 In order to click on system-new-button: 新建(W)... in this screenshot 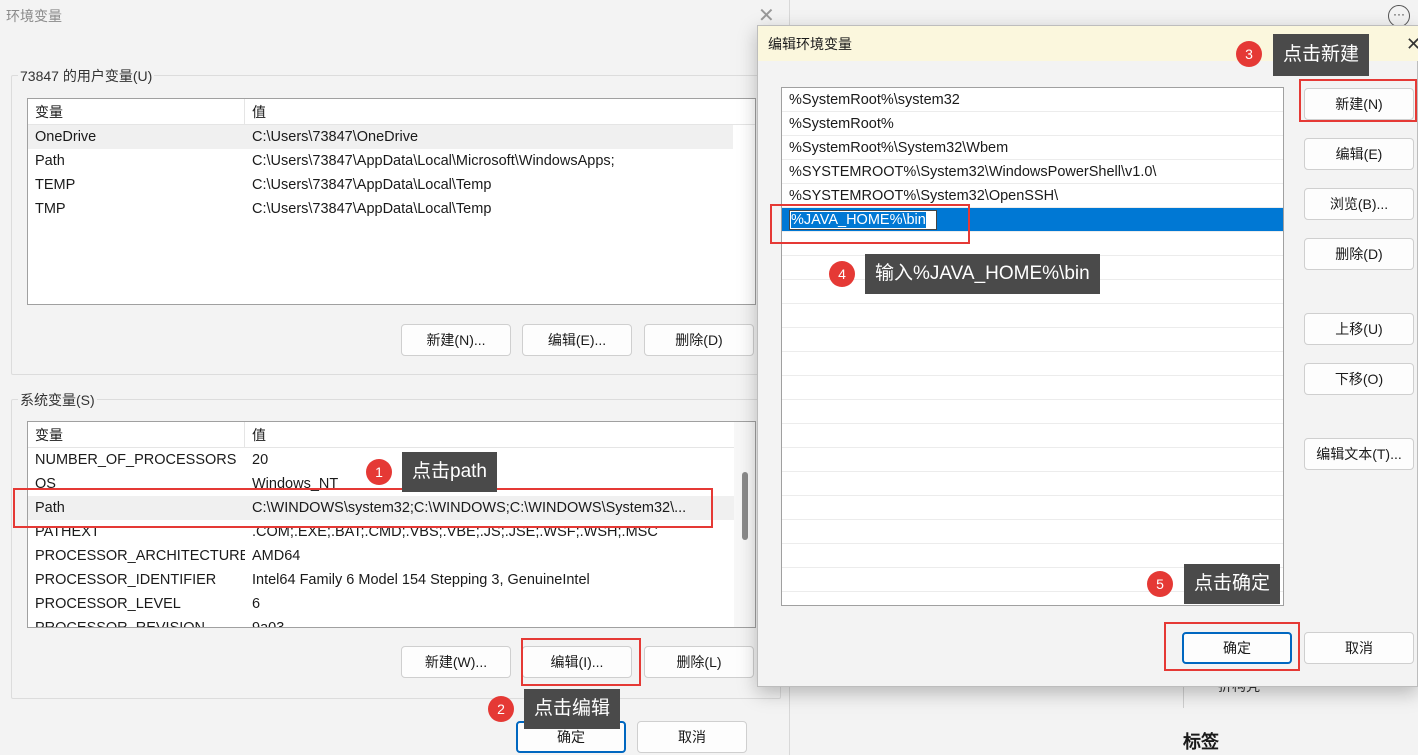, I will do `click(456, 662)`.